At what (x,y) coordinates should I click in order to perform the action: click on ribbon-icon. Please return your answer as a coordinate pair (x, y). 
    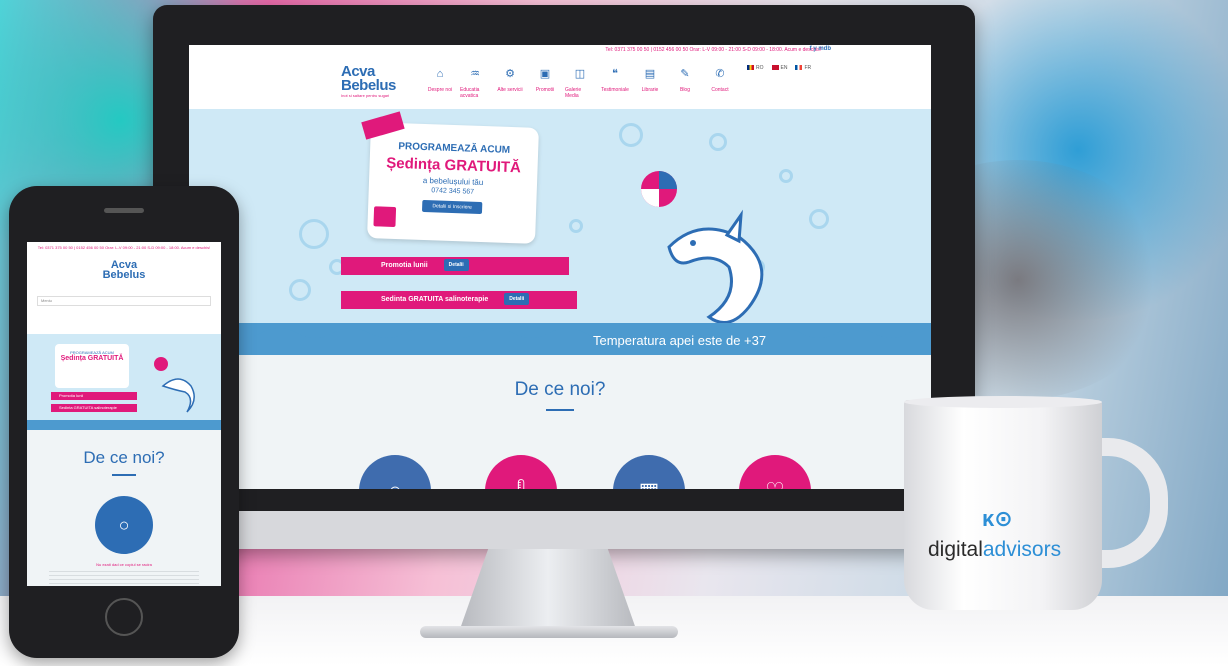
    Looking at the image, I should click on (383, 125).